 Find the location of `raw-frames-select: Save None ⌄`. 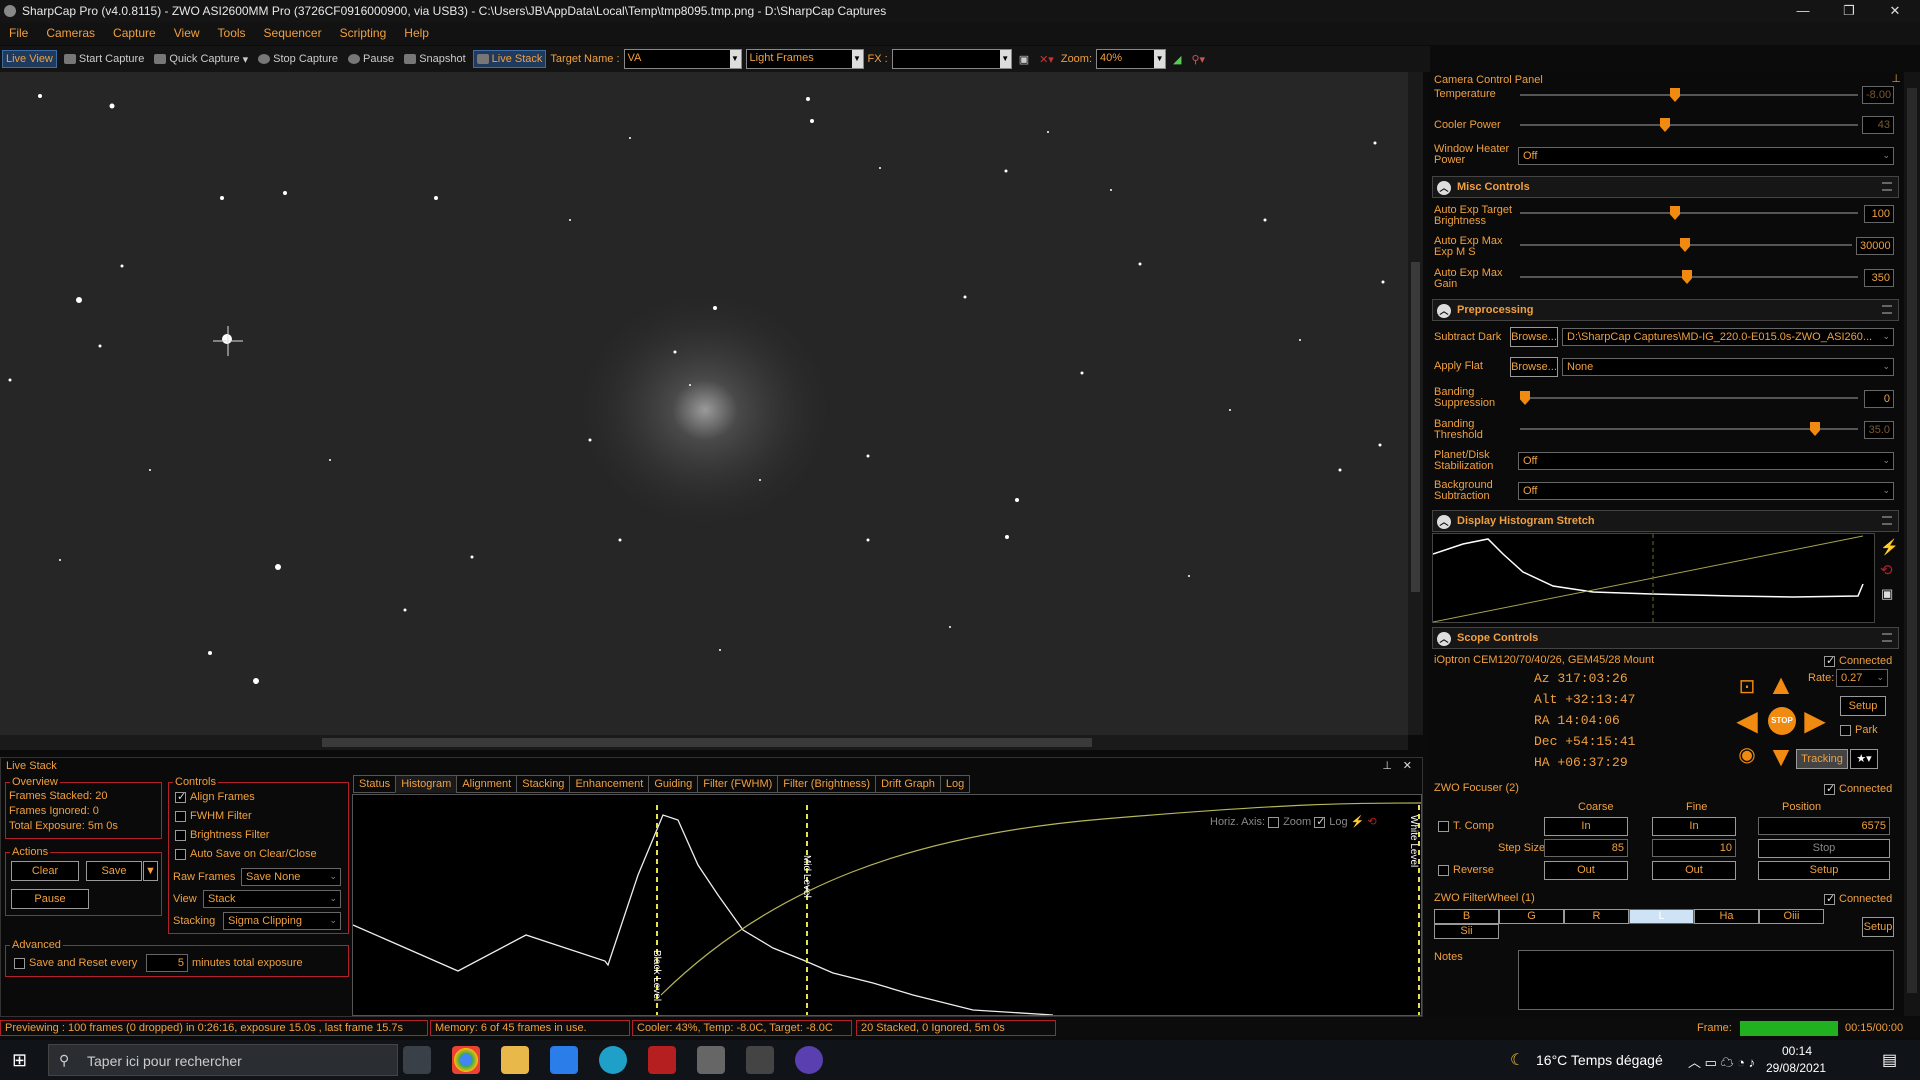

raw-frames-select: Save None ⌄ is located at coordinates (291, 877).